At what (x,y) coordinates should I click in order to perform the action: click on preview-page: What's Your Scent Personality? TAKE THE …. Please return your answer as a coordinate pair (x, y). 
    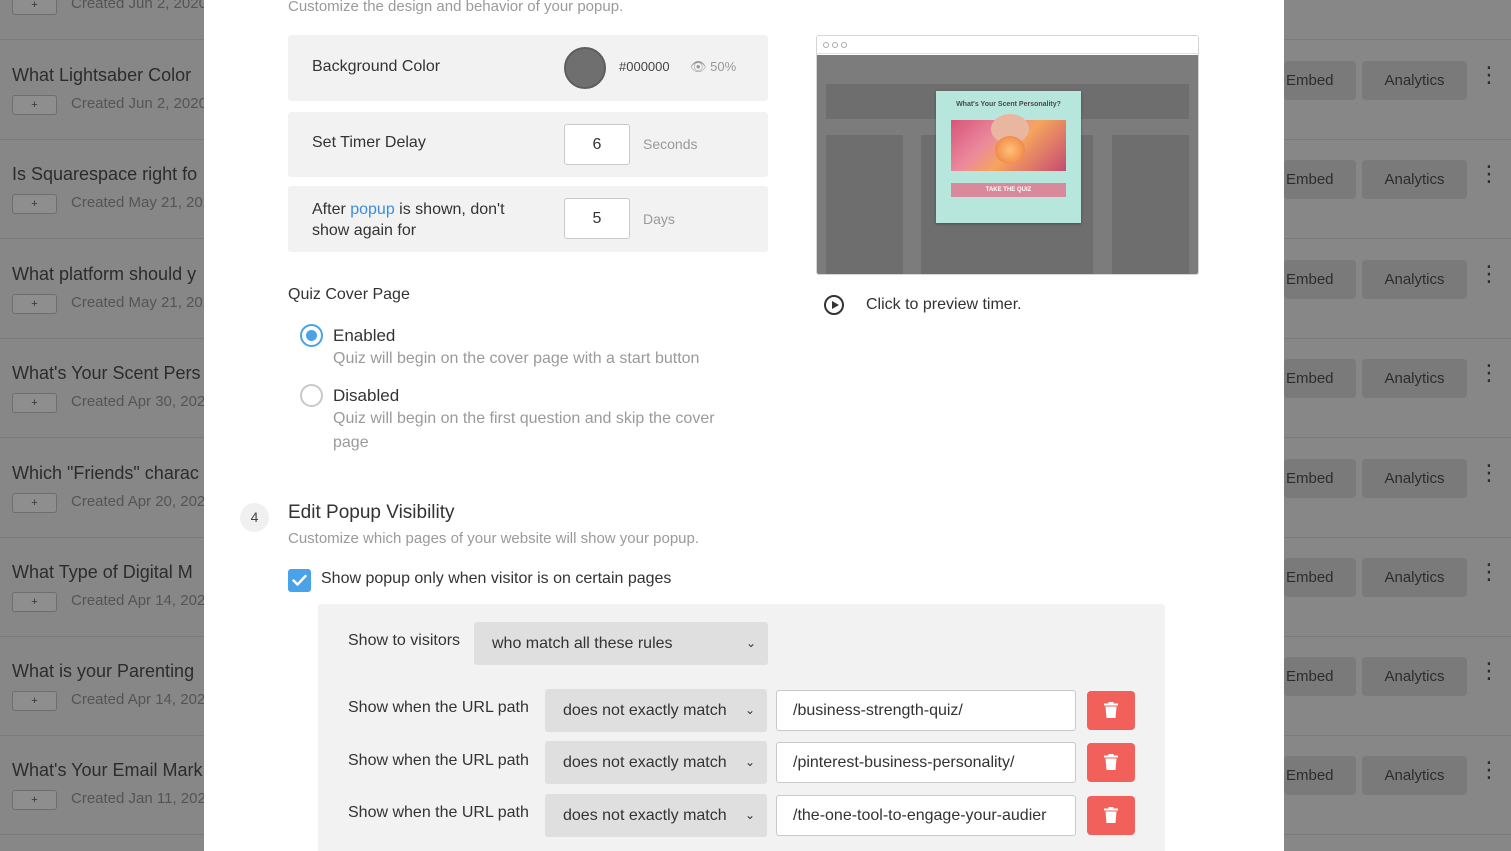
    Looking at the image, I should click on (1007, 164).